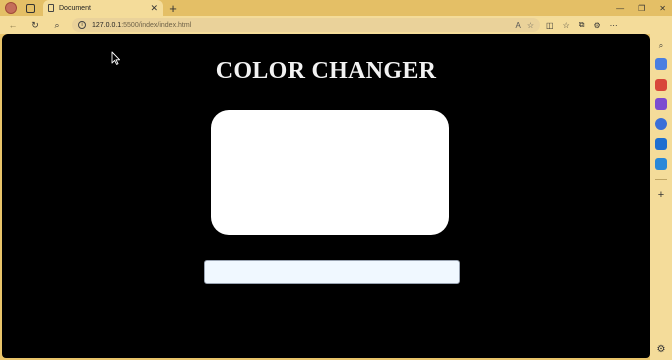 The image size is (672, 360). I want to click on avatar, so click(11, 8).